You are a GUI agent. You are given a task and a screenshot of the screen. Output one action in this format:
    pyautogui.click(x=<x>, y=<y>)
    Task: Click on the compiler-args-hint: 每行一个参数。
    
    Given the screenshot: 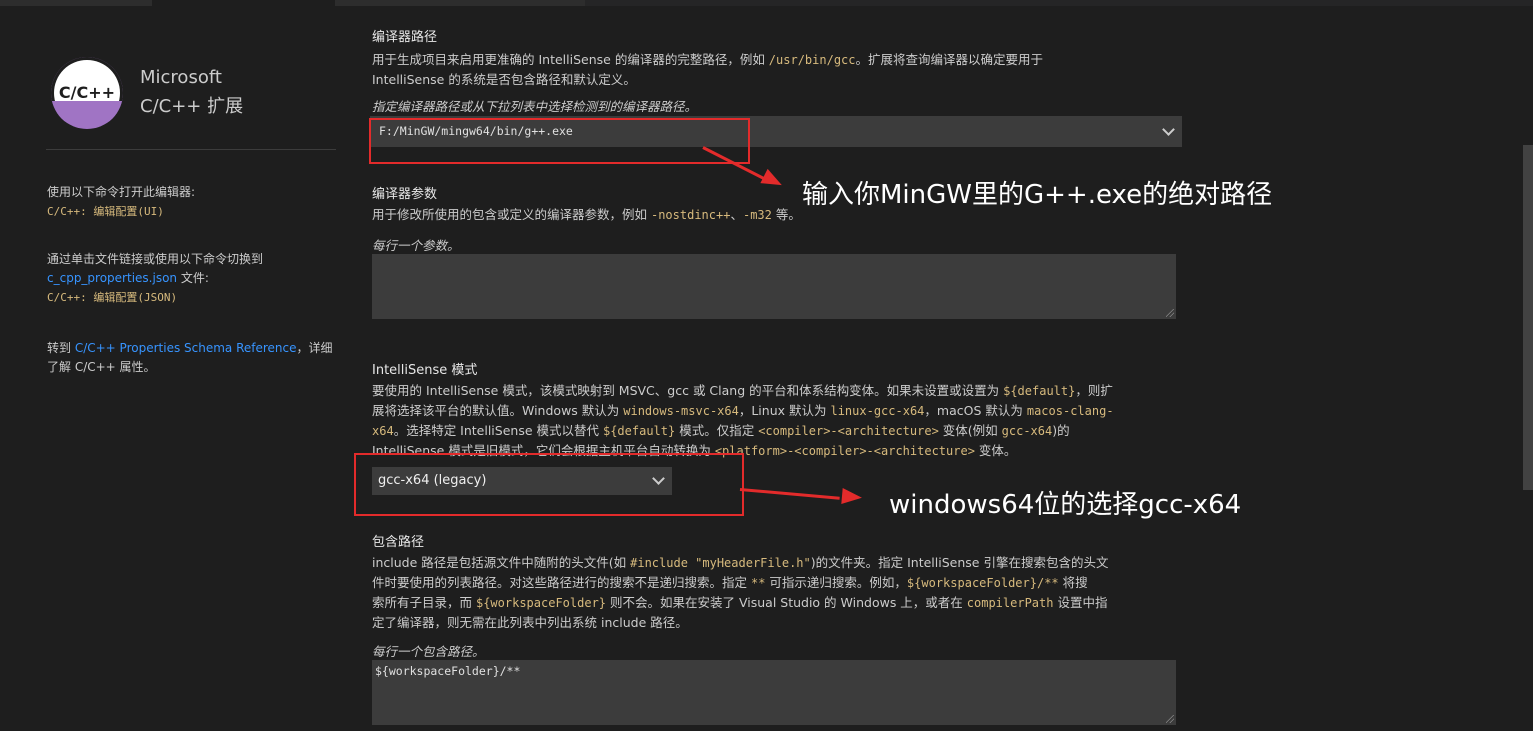 What is the action you would take?
    pyautogui.click(x=416, y=245)
    